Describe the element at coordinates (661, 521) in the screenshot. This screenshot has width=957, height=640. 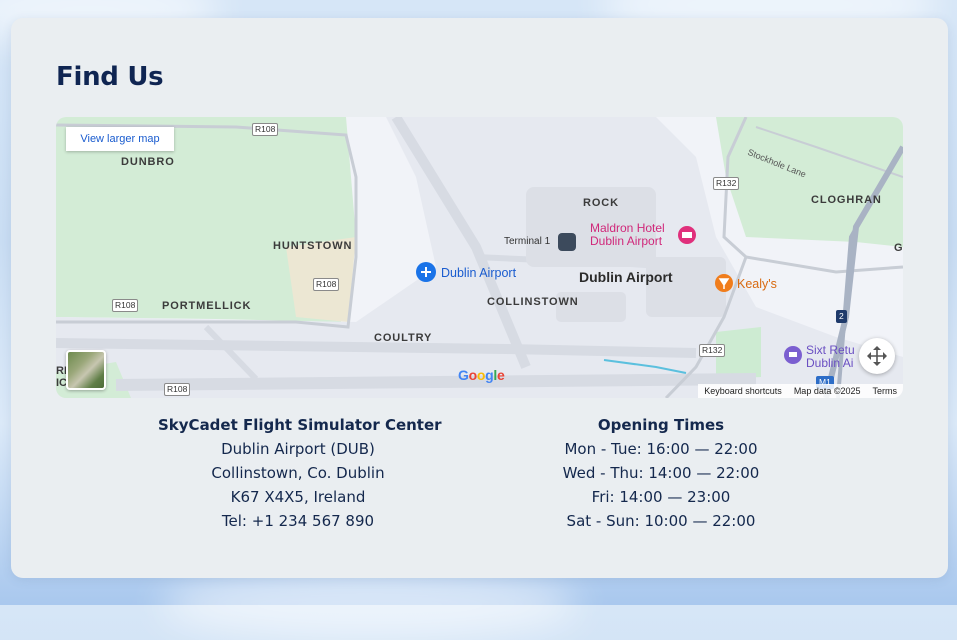
I see `opening-times-row: Sat - Sun: 10:00 — 22:00` at that location.